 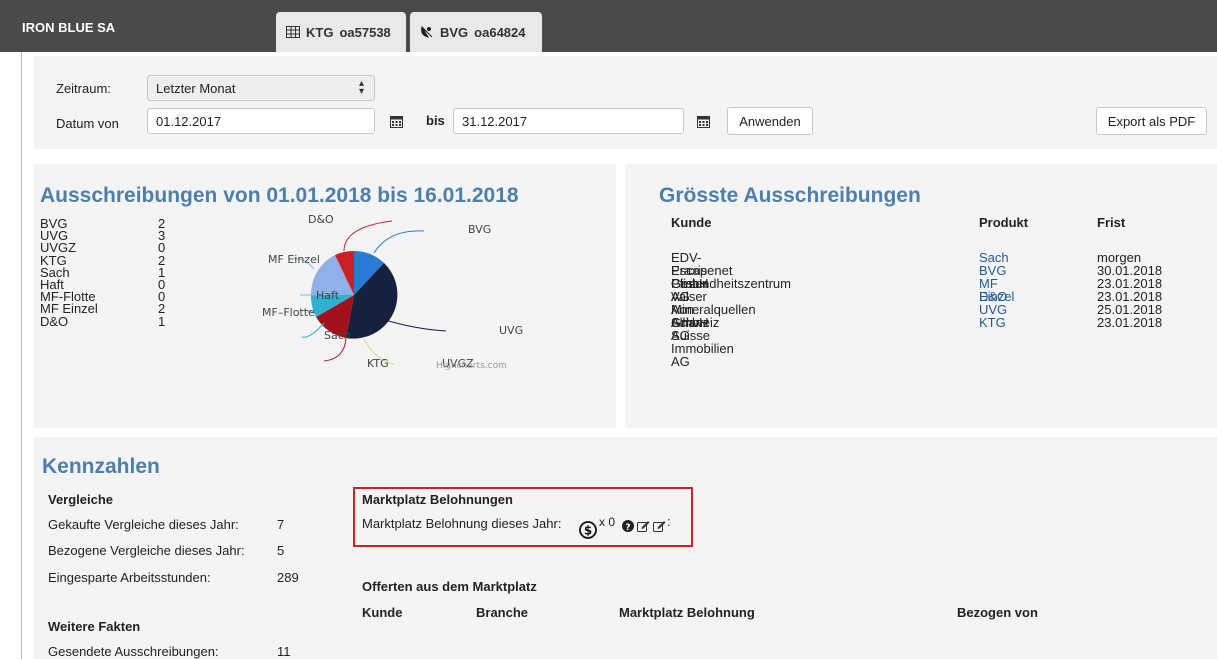 I want to click on tab-ktg-code: oa57538, so click(x=365, y=32).